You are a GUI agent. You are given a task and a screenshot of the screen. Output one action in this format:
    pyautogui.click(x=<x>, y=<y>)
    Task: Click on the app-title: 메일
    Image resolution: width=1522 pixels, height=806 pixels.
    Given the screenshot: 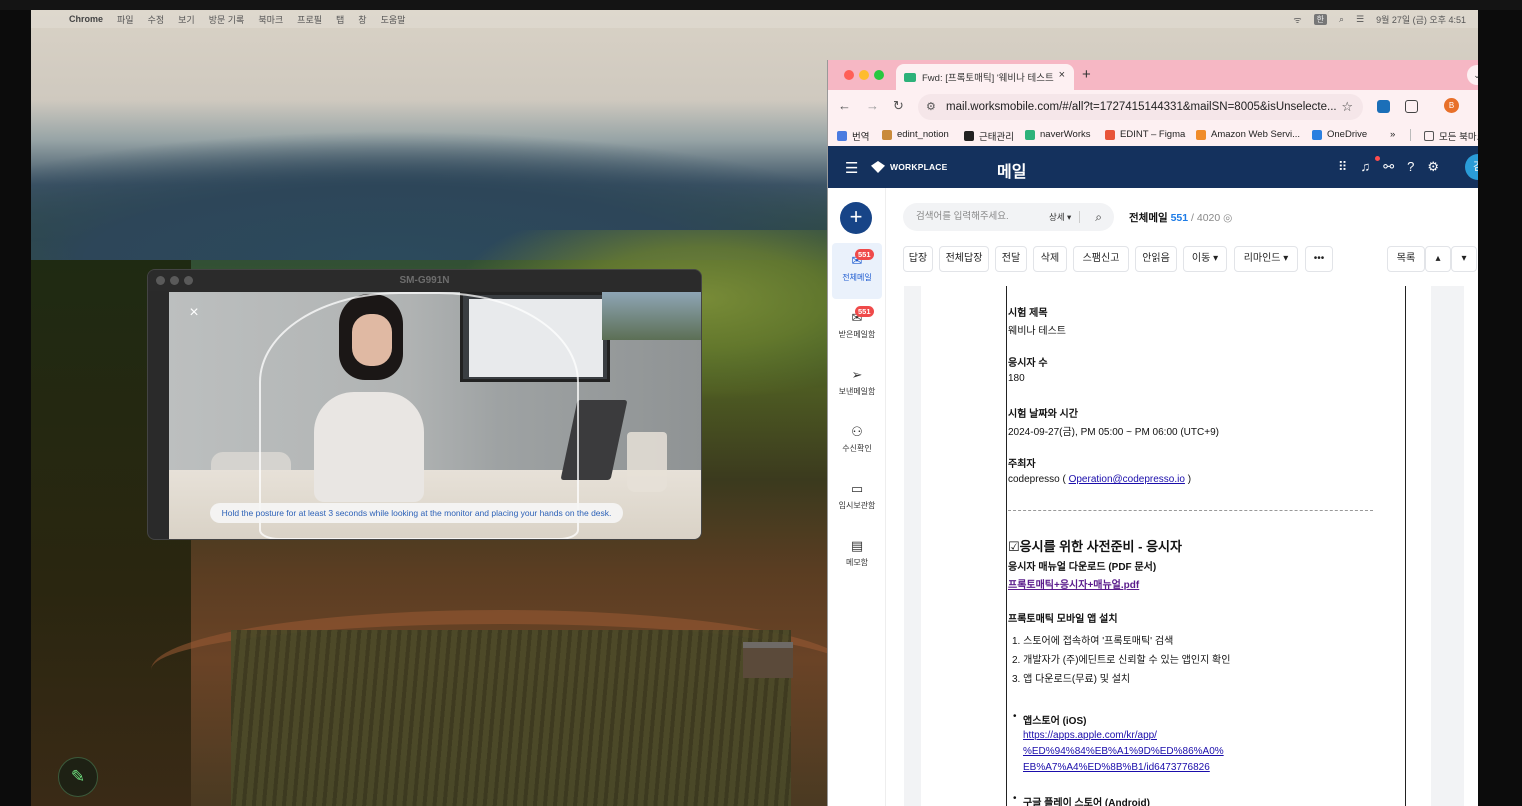 What is the action you would take?
    pyautogui.click(x=1011, y=170)
    